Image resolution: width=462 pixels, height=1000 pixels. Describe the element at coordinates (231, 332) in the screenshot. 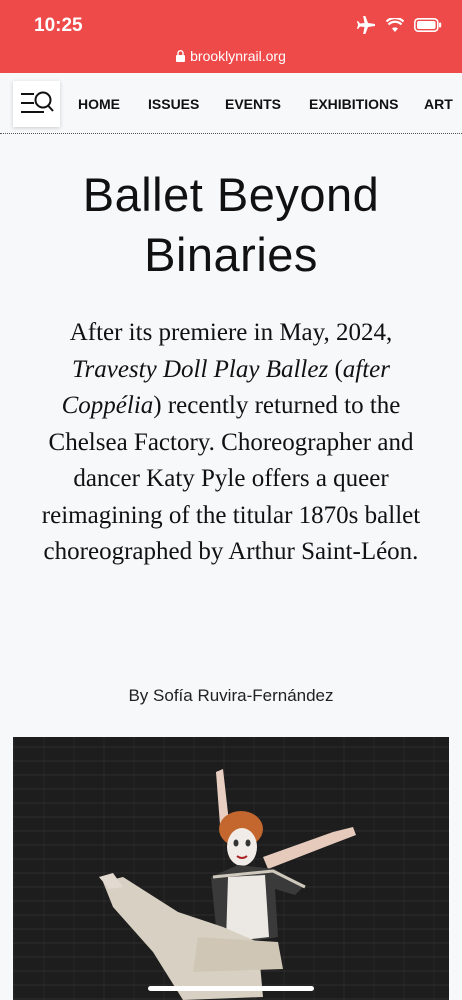

I see `dek-text-1: After its premiere in May, 2024,` at that location.